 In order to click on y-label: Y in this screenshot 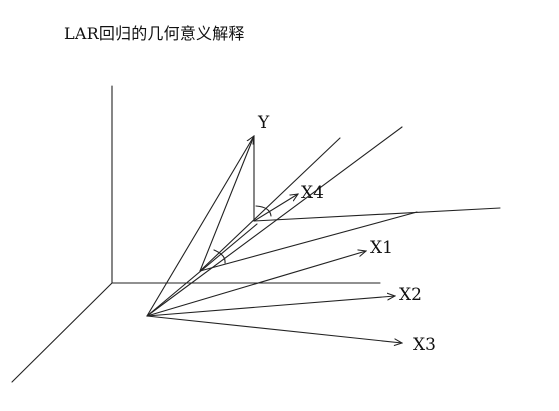, I will do `click(263, 123)`.